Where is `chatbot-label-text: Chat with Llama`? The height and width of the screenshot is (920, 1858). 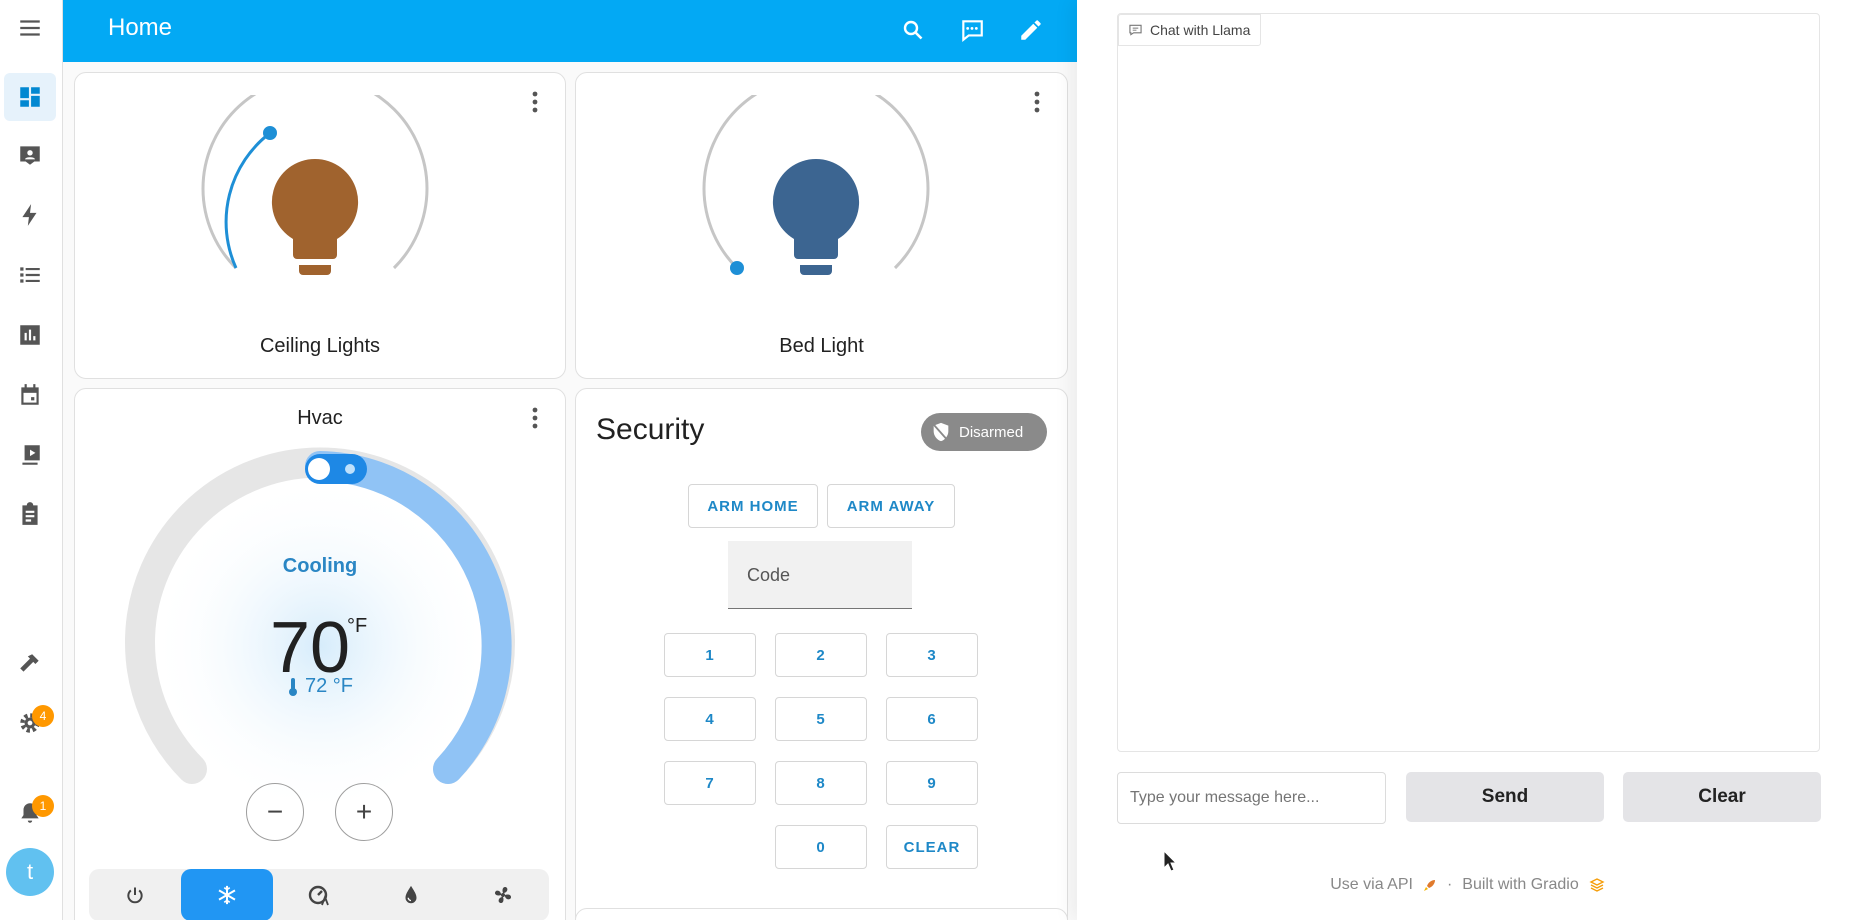
chatbot-label-text: Chat with Llama is located at coordinates (1200, 30).